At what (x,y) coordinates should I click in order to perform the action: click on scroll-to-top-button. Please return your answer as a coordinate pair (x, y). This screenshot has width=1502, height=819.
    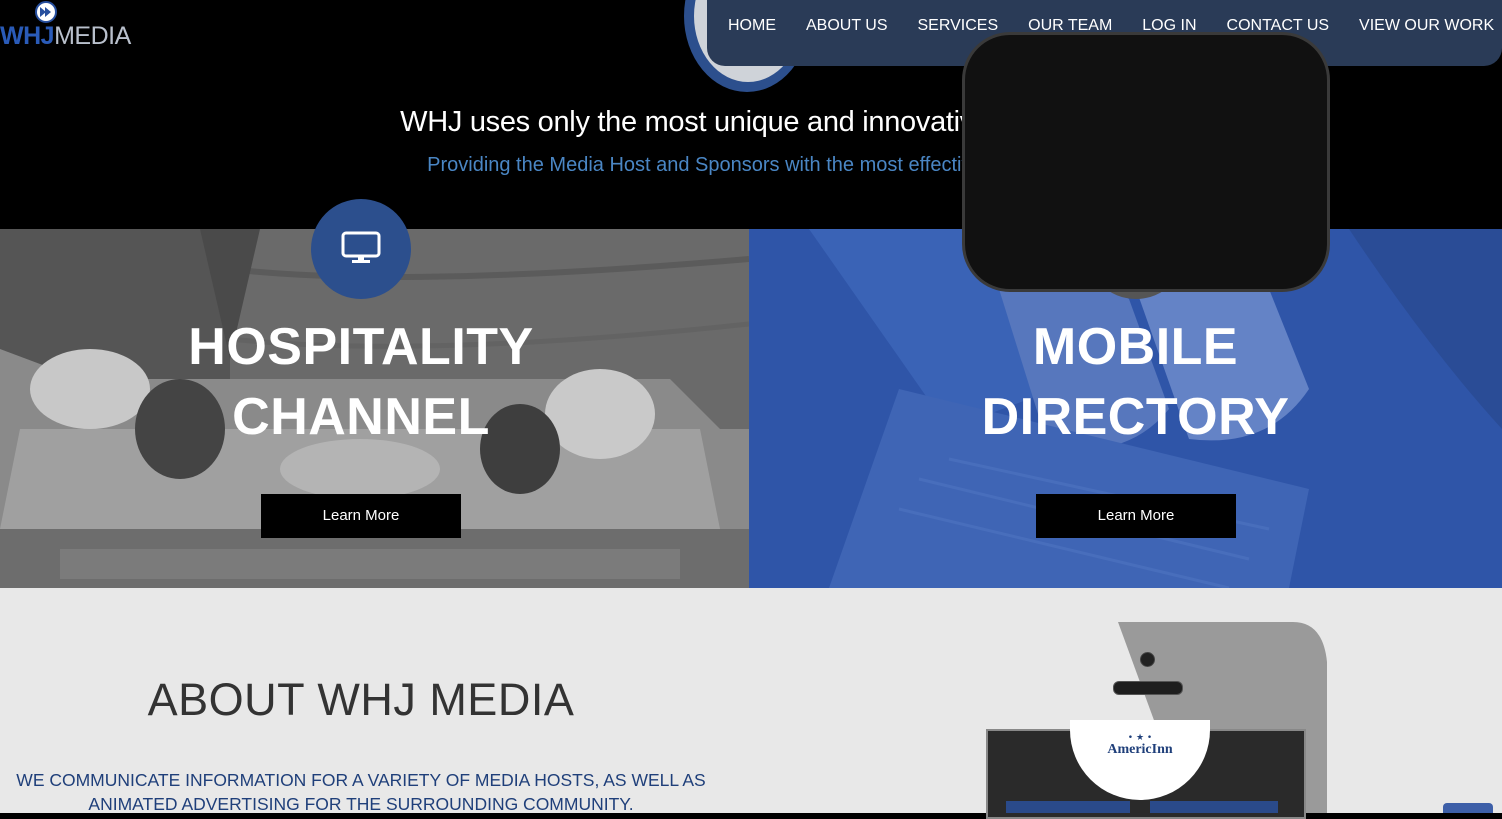
    Looking at the image, I should click on (1468, 808).